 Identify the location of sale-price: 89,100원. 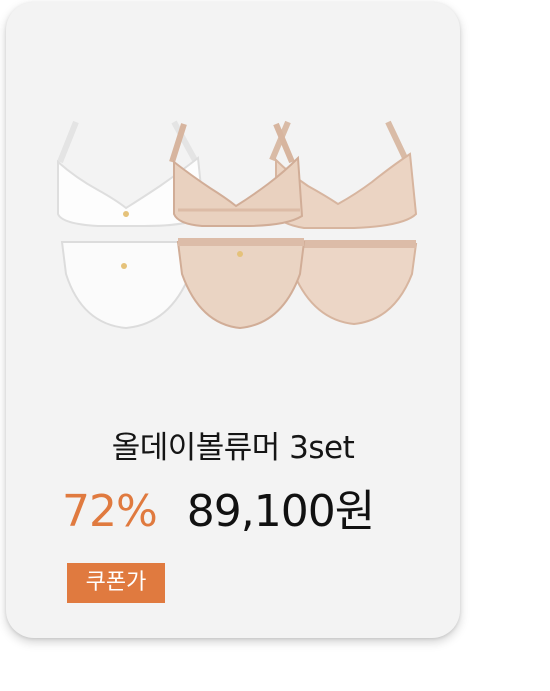
(280, 511).